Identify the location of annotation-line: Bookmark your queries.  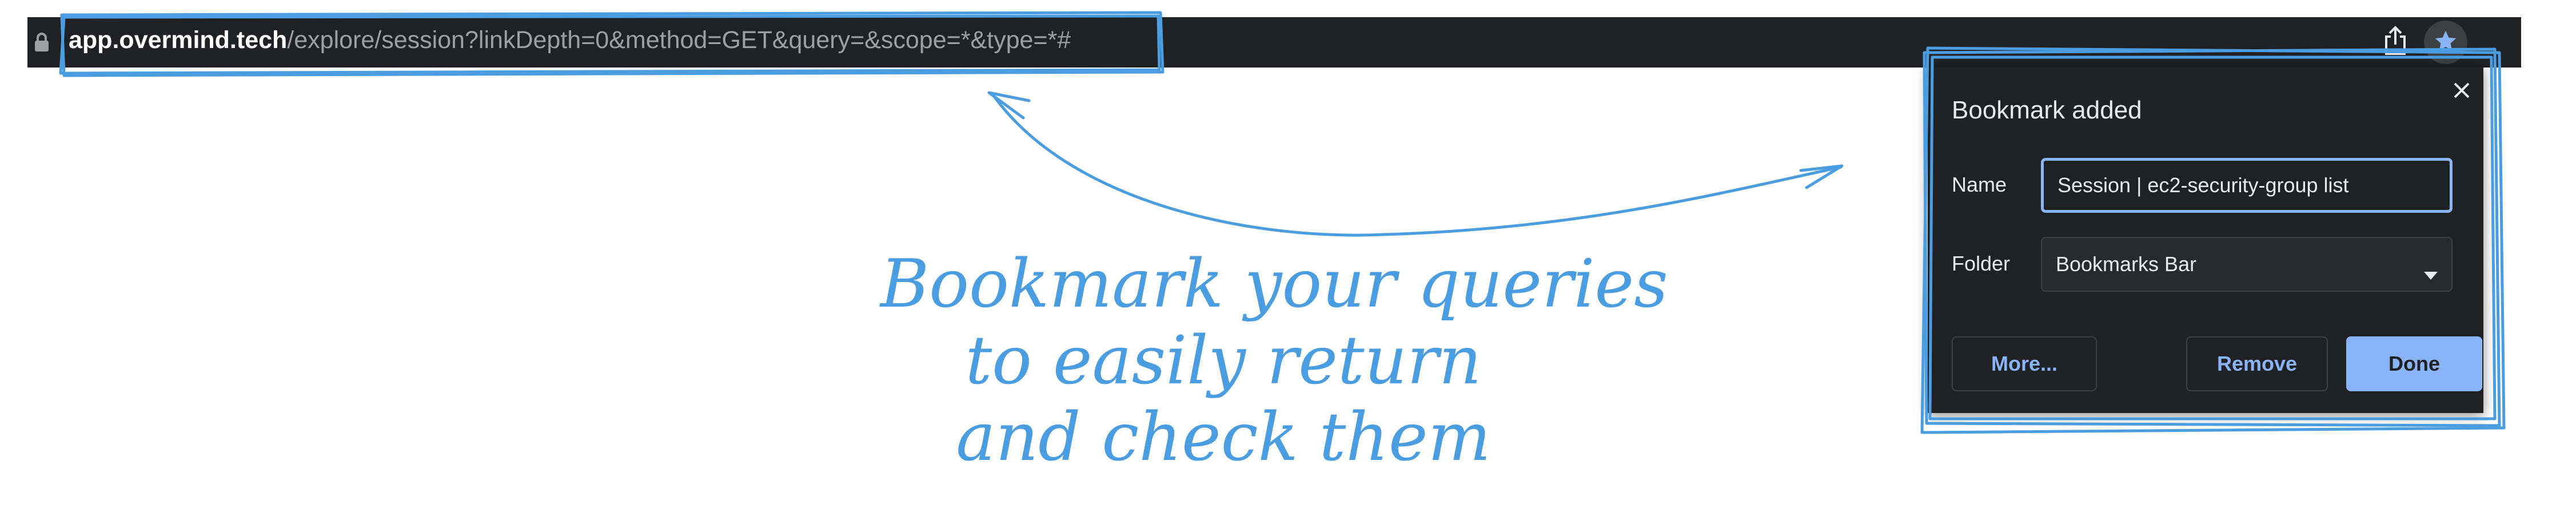
(1274, 284).